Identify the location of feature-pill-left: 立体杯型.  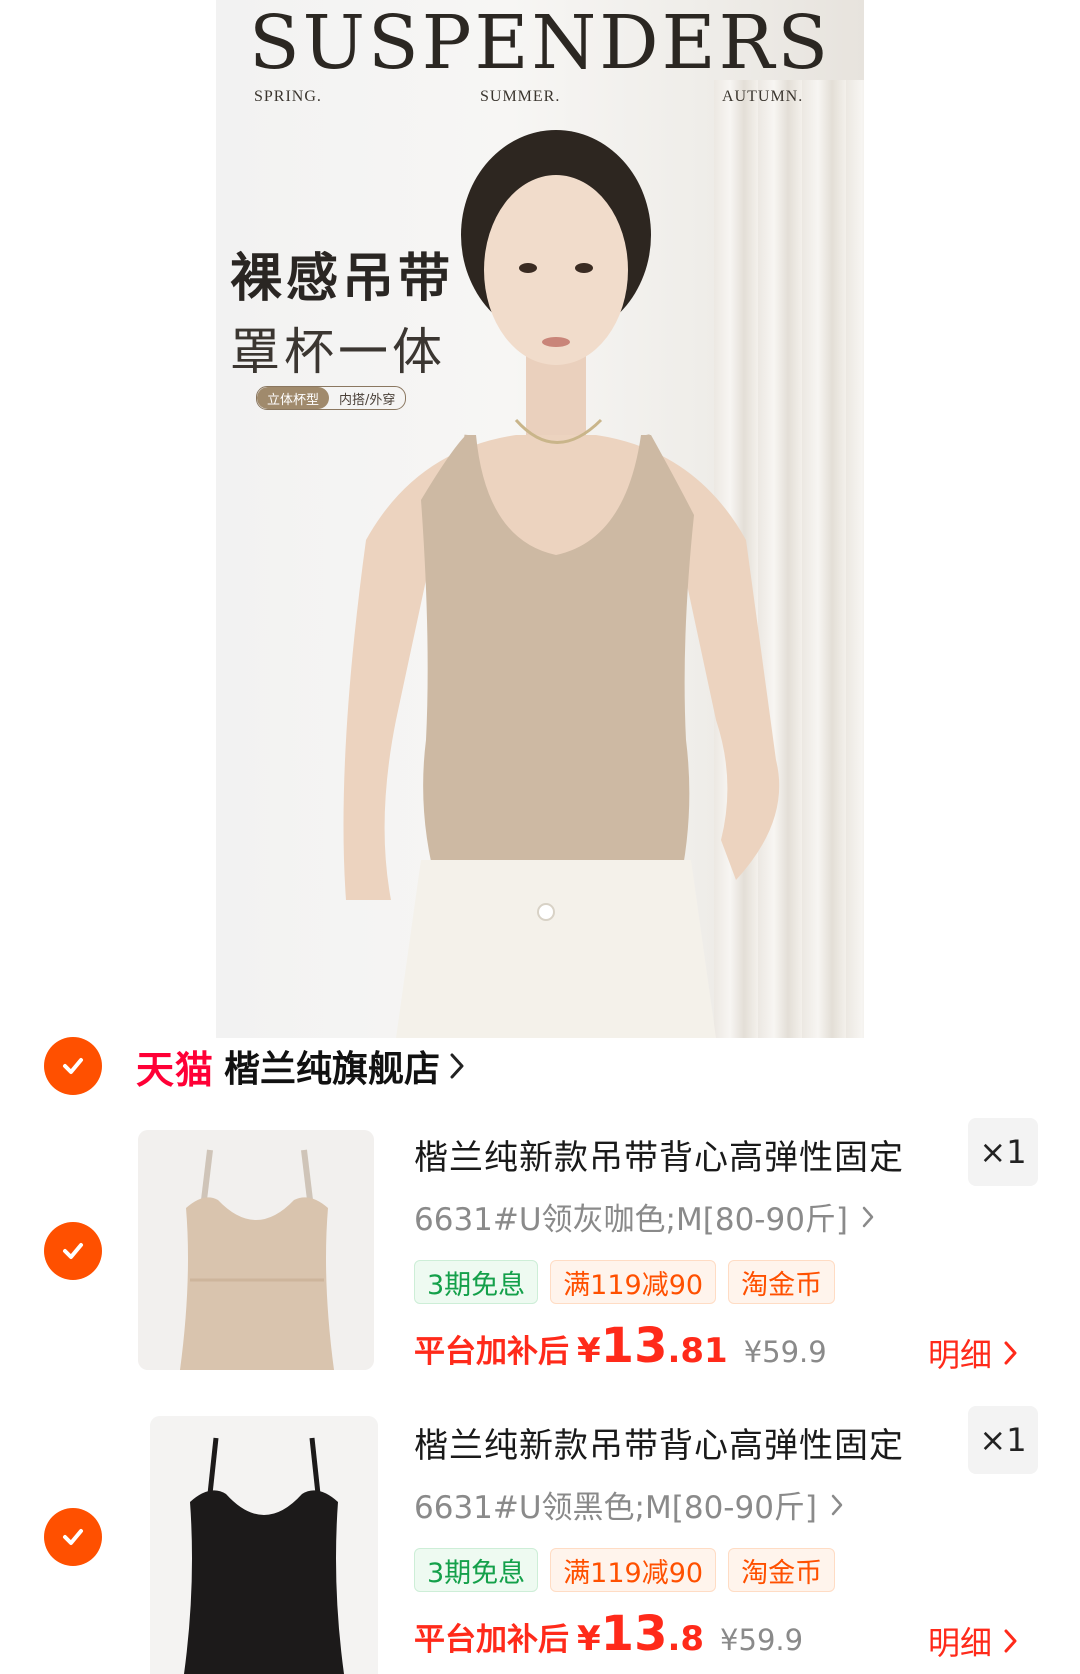
(293, 398).